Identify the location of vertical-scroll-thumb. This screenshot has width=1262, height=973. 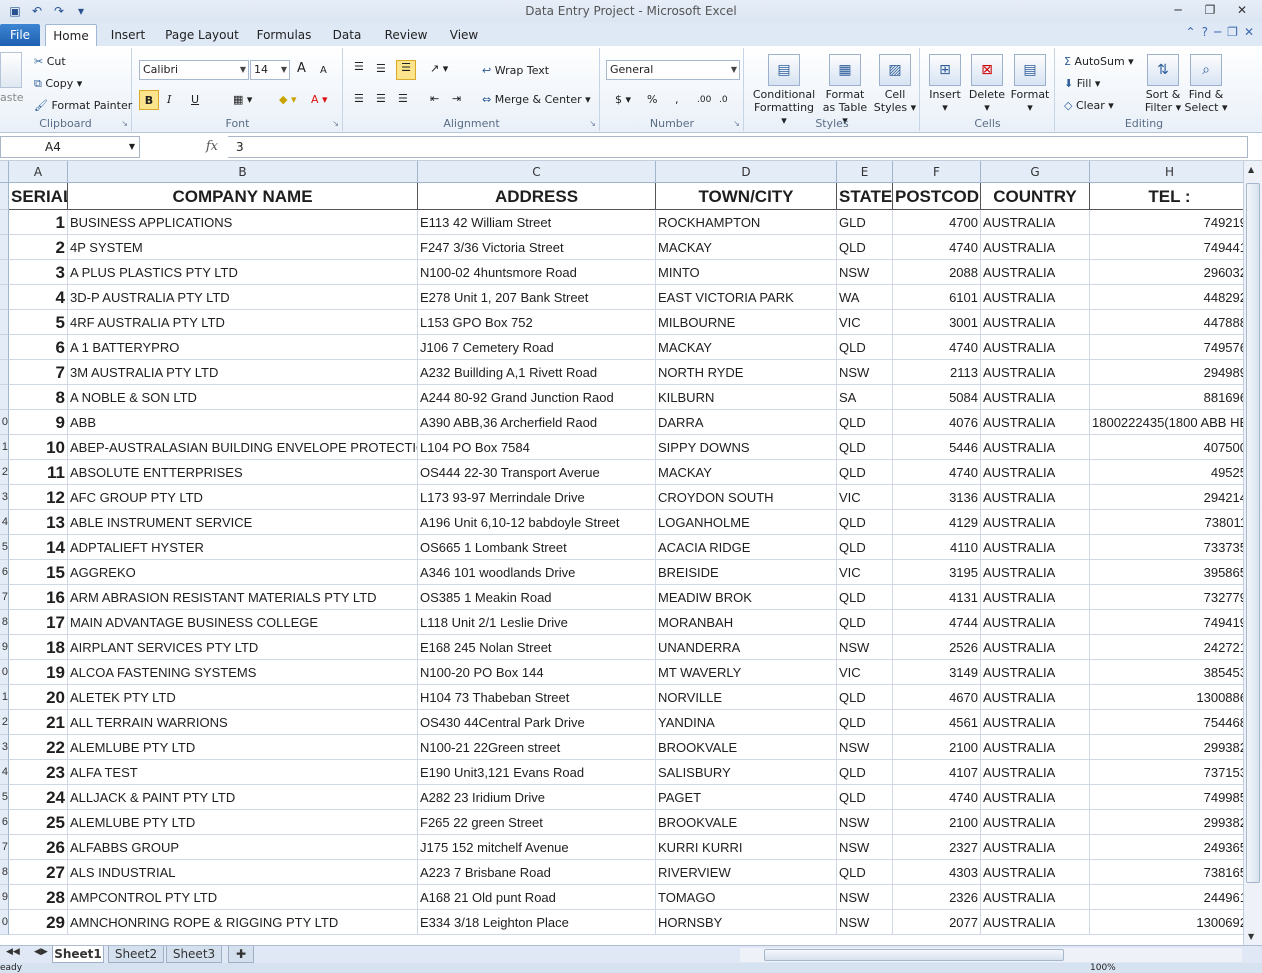
(1253, 533).